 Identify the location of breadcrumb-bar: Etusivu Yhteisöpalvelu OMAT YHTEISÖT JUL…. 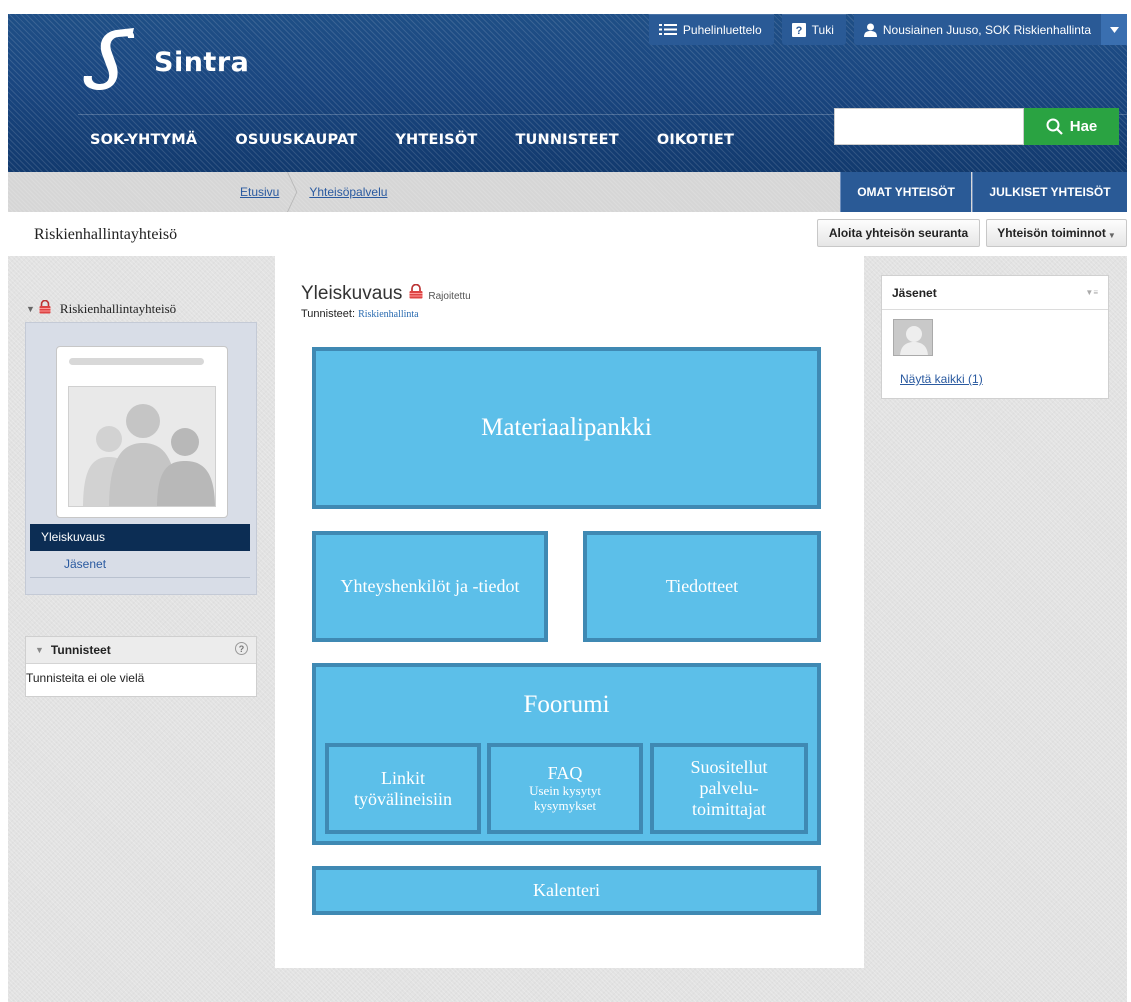
(567, 192).